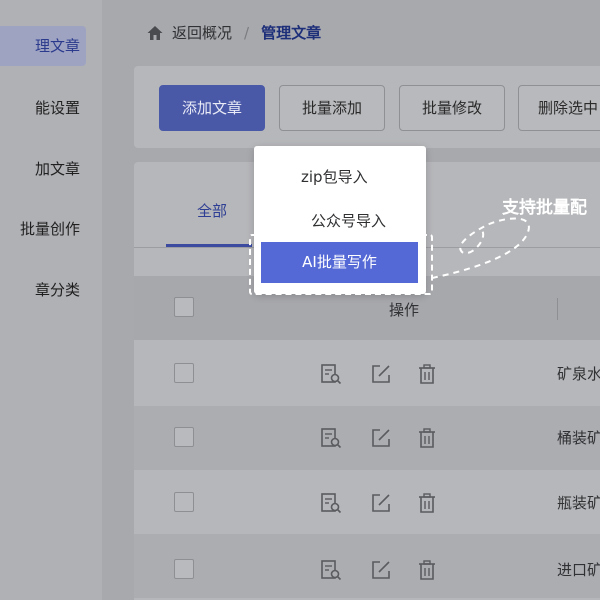 This screenshot has height=600, width=600. I want to click on tab-all: 全部, so click(212, 210).